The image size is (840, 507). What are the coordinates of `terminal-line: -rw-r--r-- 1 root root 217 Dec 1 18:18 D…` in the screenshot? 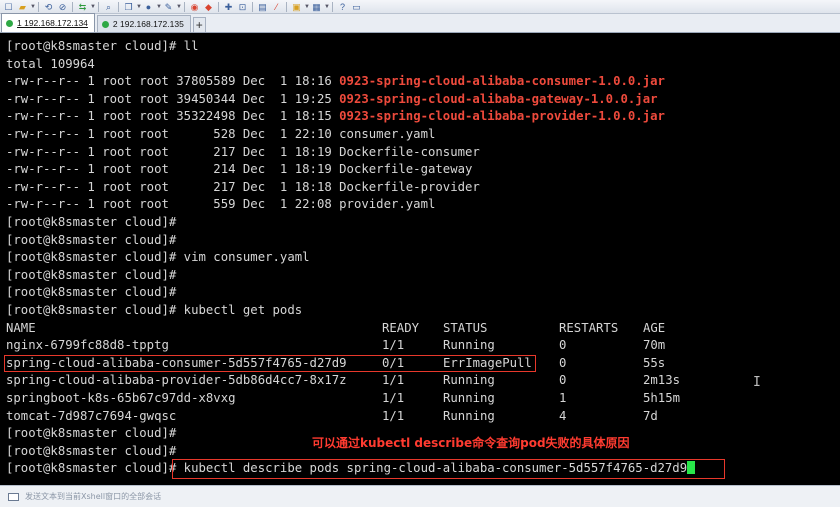 It's located at (243, 186).